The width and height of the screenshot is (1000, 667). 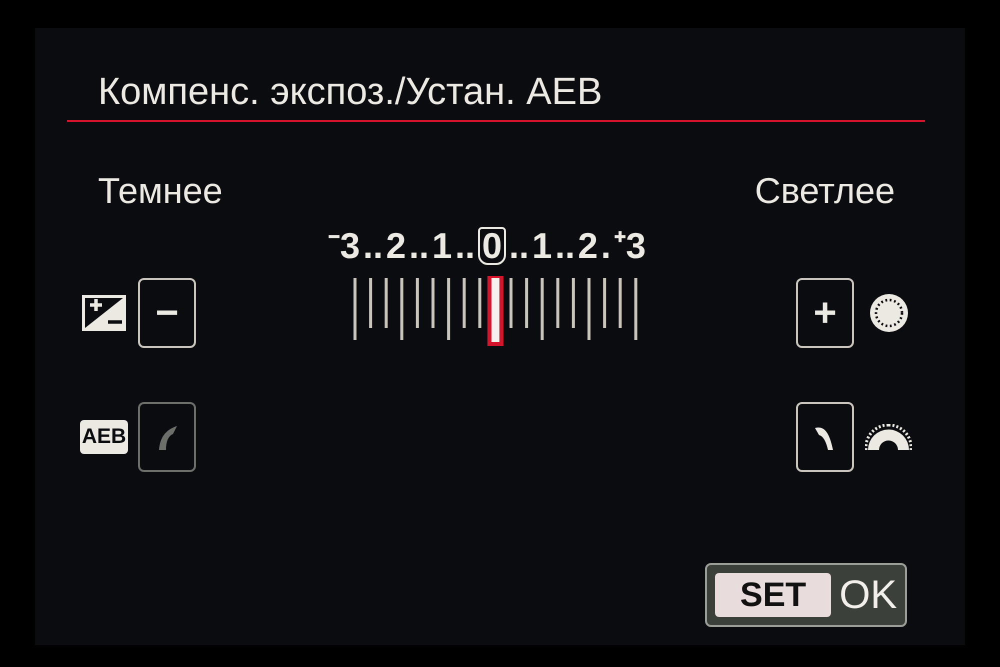 I want to click on scale-value: ⁺3, so click(x=630, y=246).